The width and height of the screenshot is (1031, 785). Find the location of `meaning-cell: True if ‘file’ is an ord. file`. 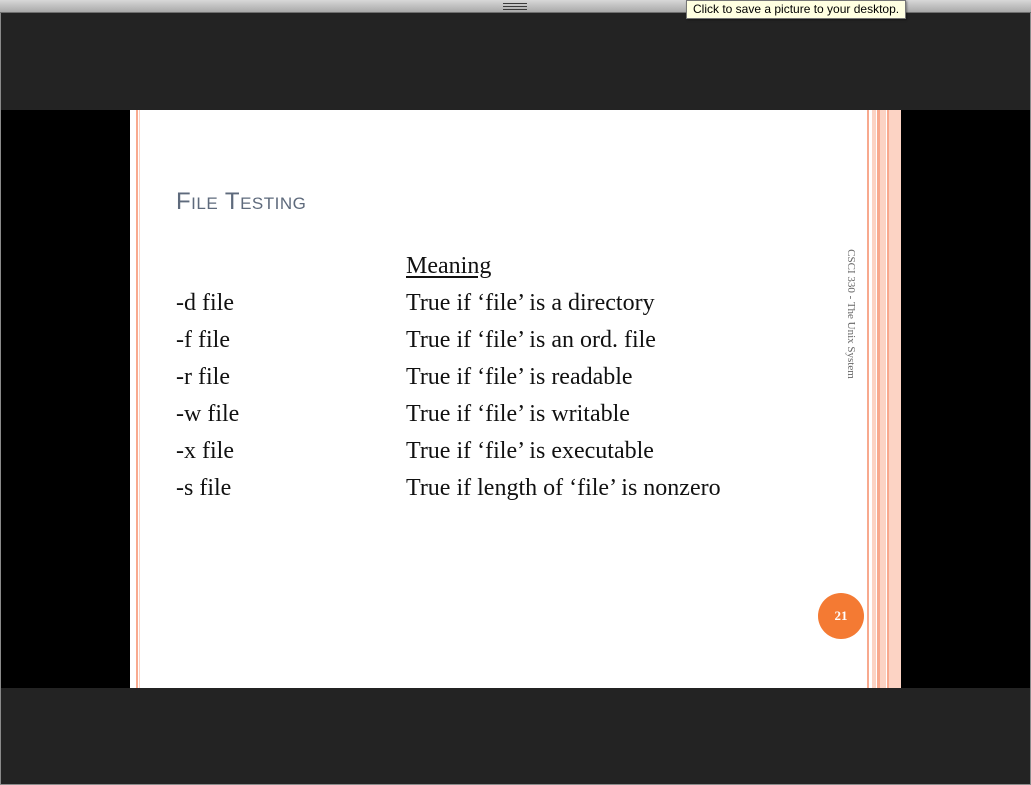

meaning-cell: True if ‘file’ is an ord. file is located at coordinates (531, 340).